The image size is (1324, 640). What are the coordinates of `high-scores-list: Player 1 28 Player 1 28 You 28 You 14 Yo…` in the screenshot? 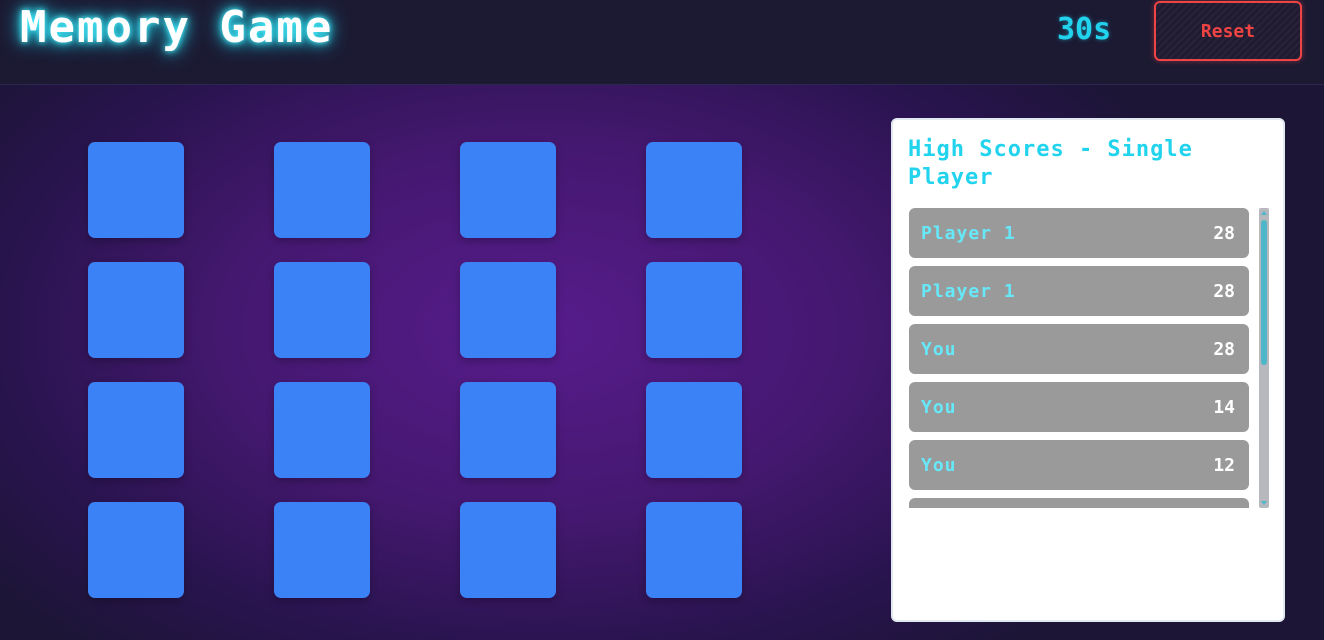 It's located at (1080, 358).